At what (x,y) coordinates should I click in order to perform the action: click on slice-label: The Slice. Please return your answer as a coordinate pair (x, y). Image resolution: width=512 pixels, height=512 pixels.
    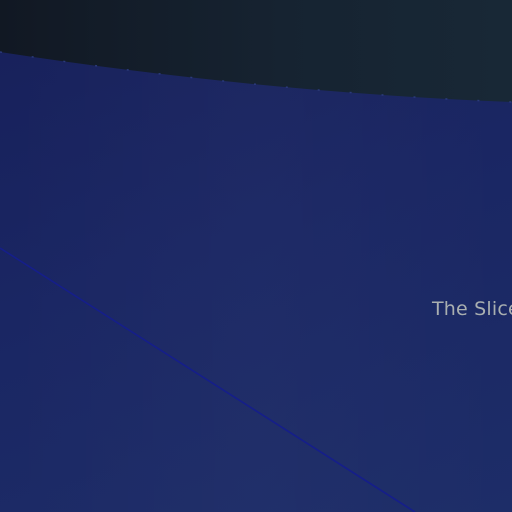
    Looking at the image, I should click on (472, 309).